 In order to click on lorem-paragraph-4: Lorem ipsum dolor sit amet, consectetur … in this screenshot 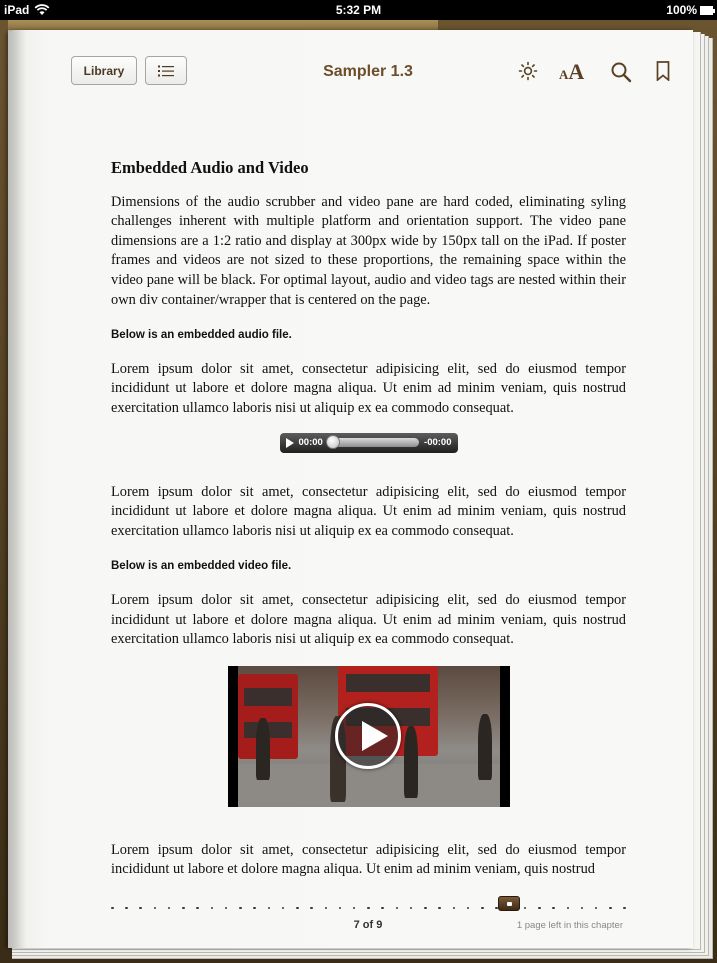, I will do `click(368, 859)`.